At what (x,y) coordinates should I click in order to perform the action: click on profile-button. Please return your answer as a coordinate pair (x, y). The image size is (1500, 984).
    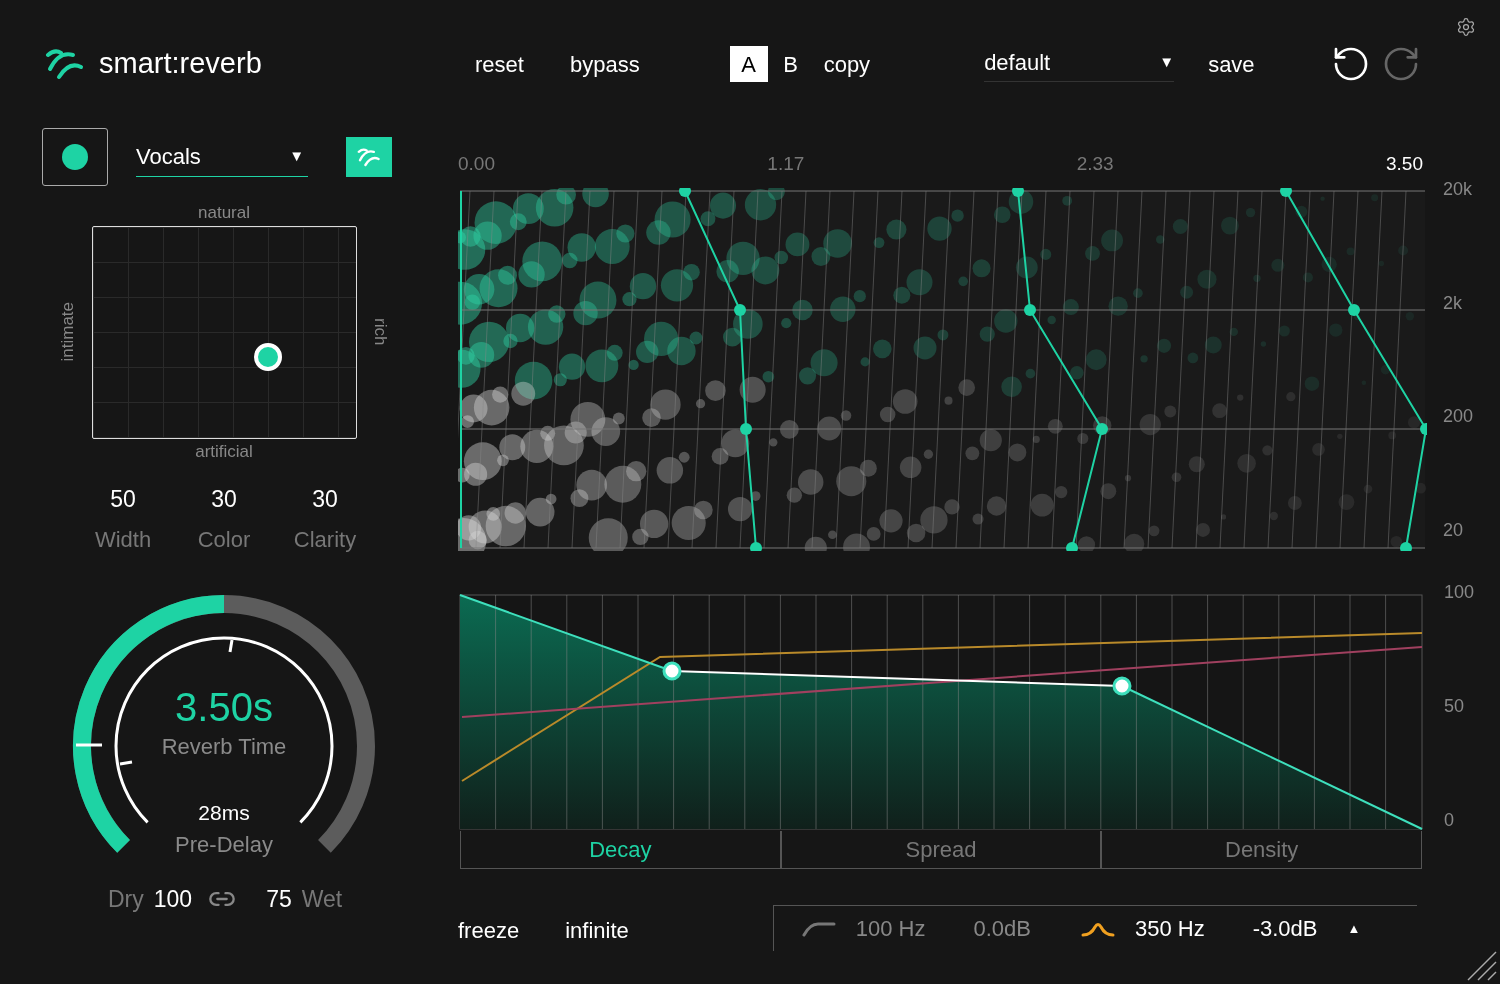
    Looking at the image, I should click on (75, 157).